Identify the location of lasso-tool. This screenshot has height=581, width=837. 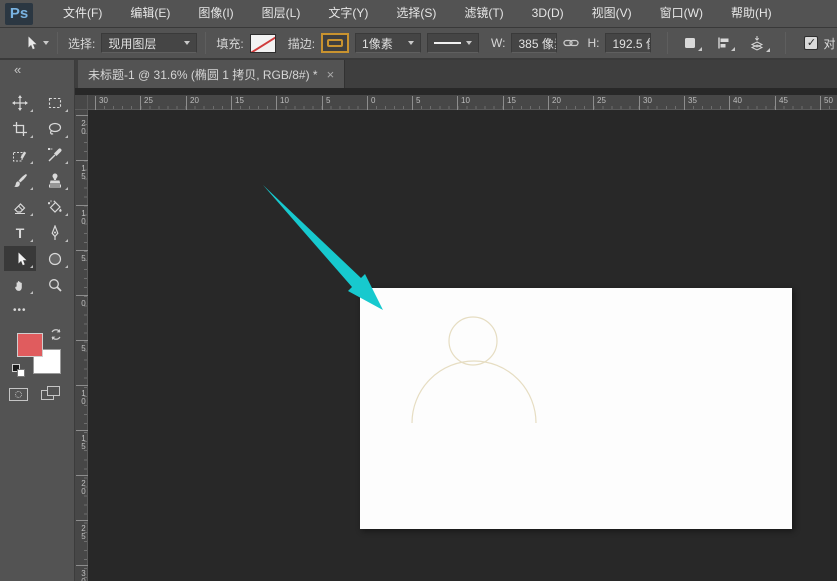
(55, 128).